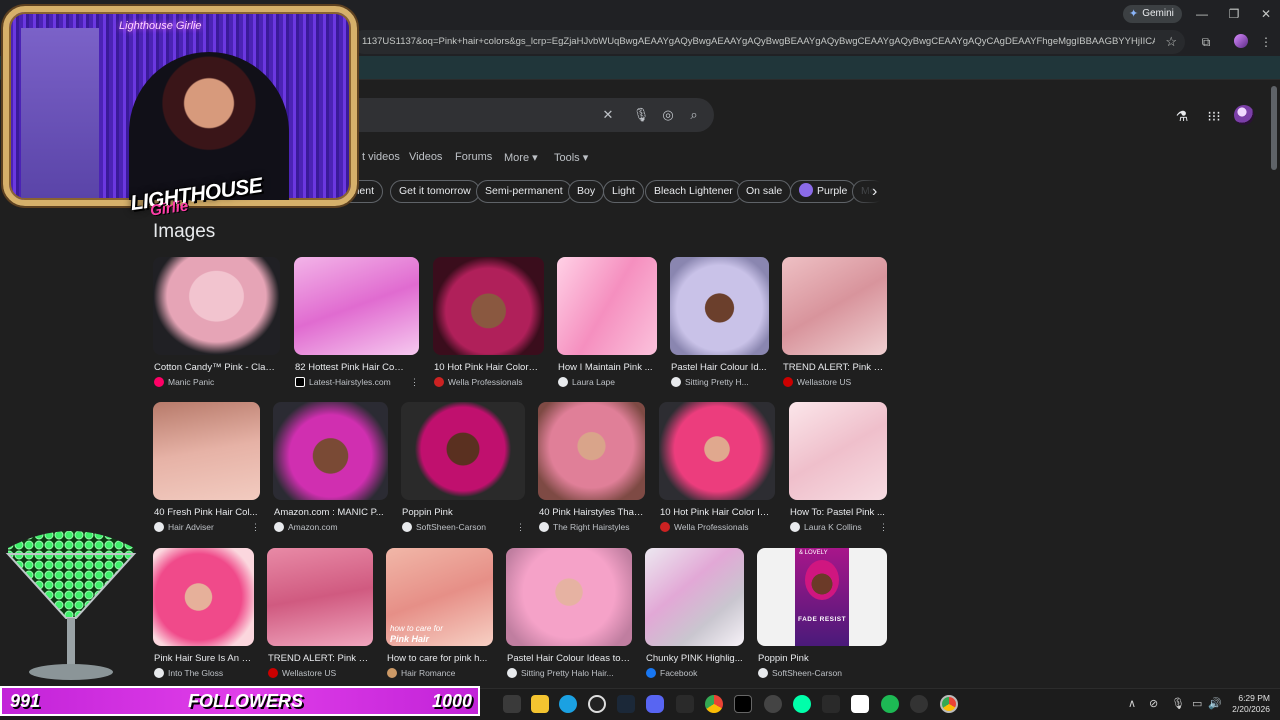 Image resolution: width=1280 pixels, height=720 pixels. Describe the element at coordinates (524, 191) in the screenshot. I see `chip-semi-permanent: Semi-permanent` at that location.